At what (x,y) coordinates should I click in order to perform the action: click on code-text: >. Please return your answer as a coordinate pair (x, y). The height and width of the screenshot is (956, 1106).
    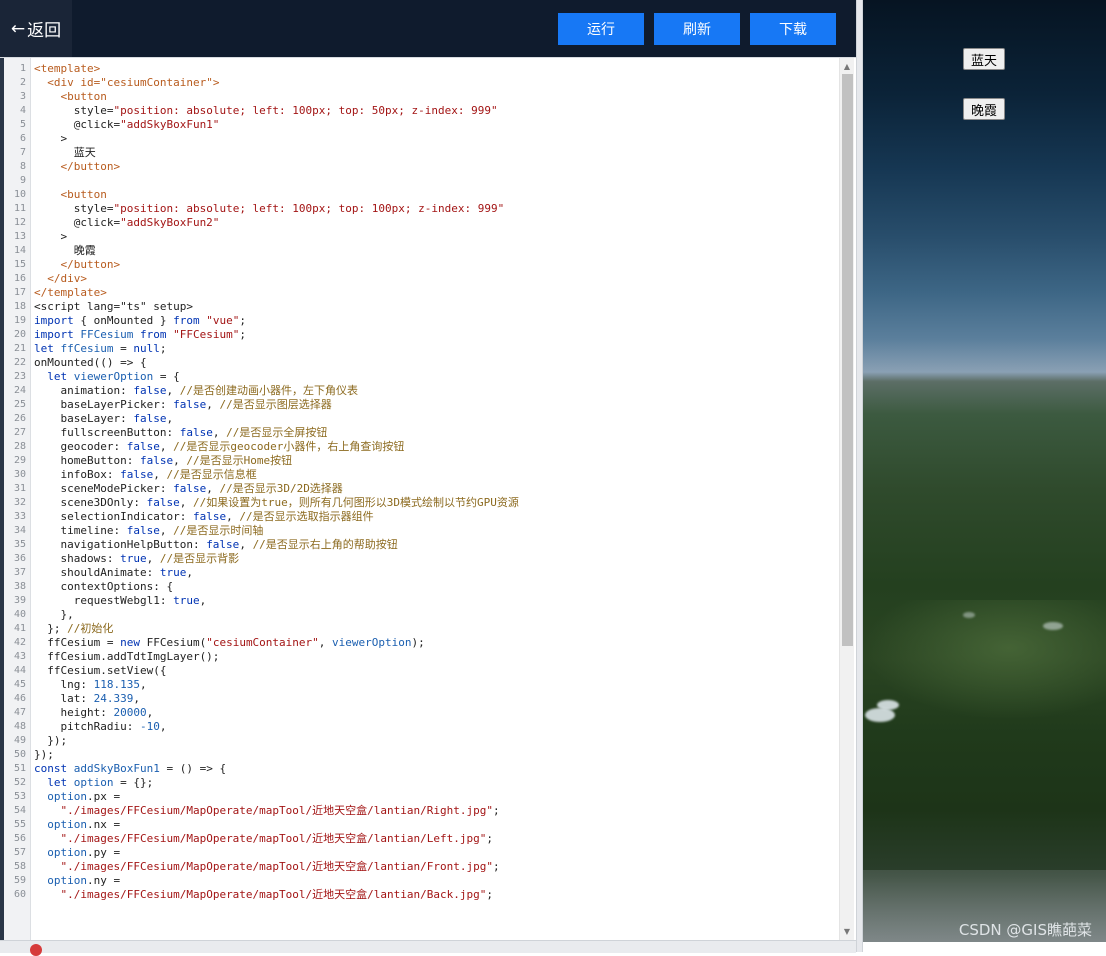
    Looking at the image, I should click on (50, 237).